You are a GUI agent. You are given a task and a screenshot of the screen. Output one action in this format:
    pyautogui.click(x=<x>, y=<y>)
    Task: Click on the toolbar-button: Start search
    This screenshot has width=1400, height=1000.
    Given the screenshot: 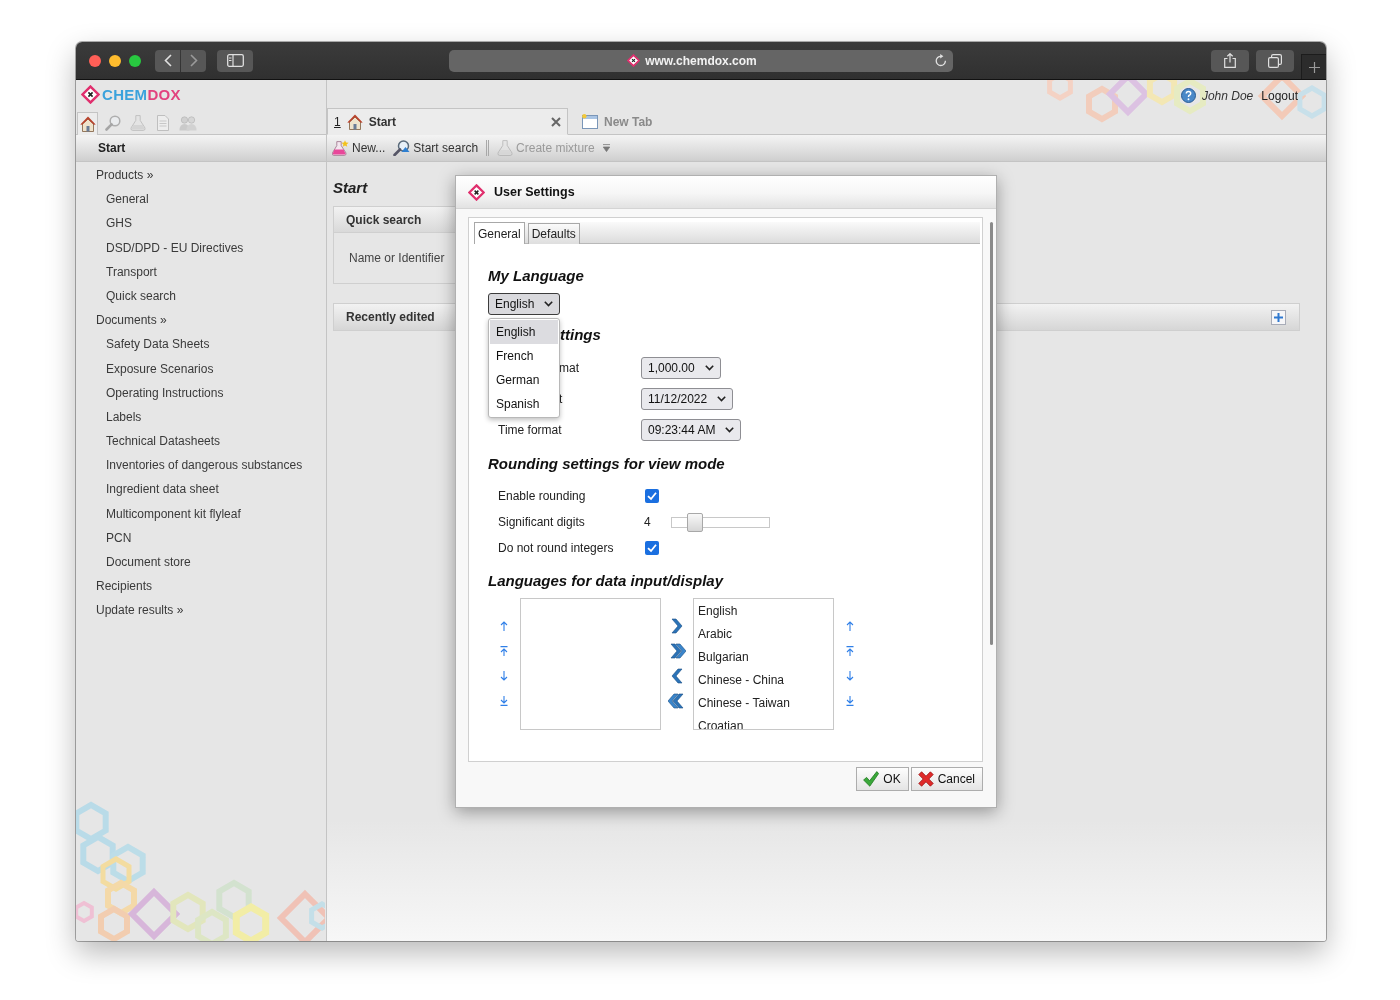 What is the action you would take?
    pyautogui.click(x=436, y=148)
    